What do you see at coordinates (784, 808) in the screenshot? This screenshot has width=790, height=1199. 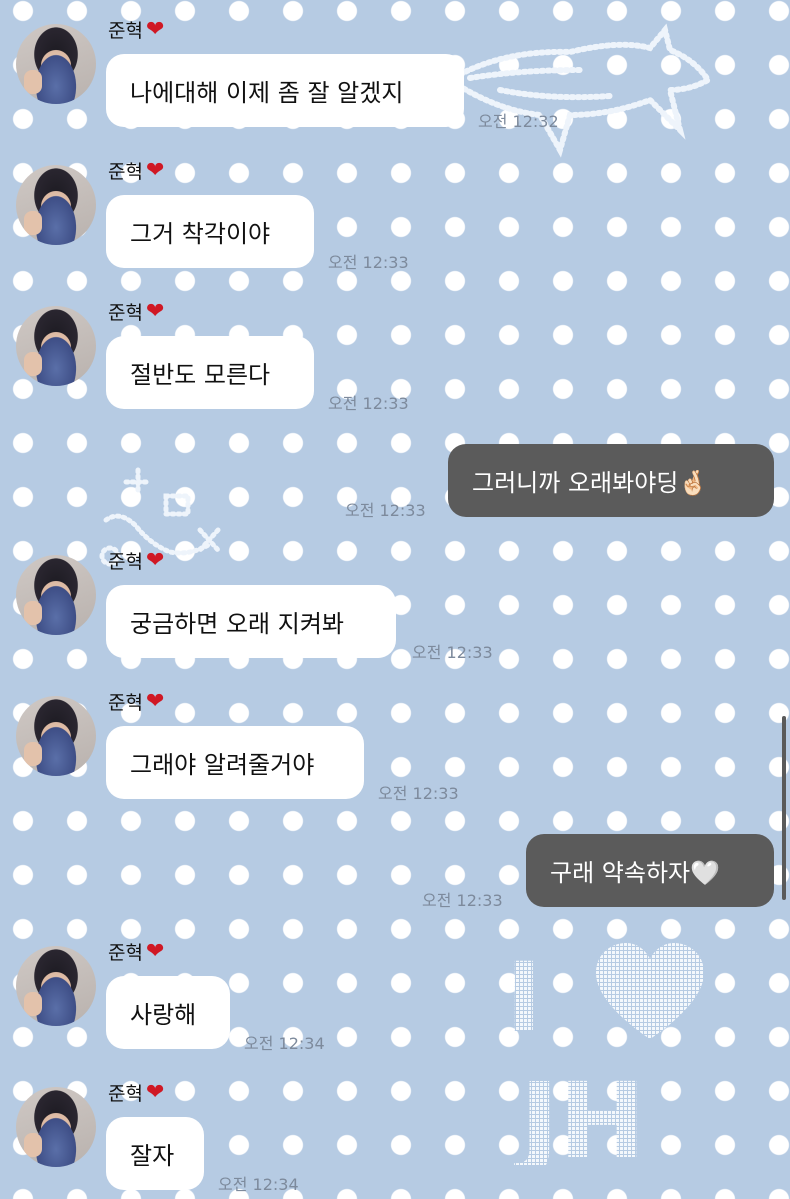 I see `scrollbar` at bounding box center [784, 808].